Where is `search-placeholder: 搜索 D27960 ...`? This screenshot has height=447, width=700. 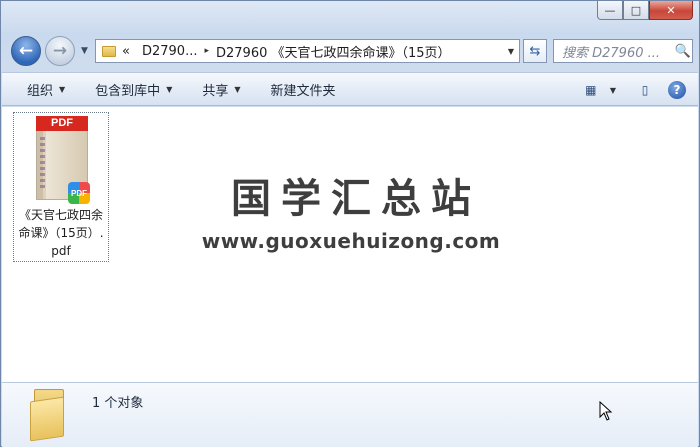
search-placeholder: 搜索 D27960 ... is located at coordinates (611, 53).